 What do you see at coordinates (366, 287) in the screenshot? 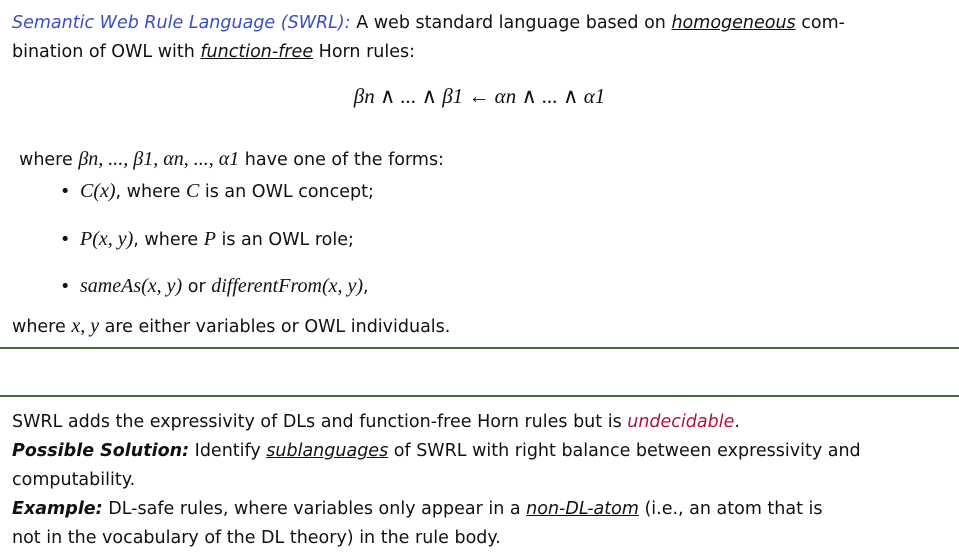
I see `form-text-2: ,` at bounding box center [366, 287].